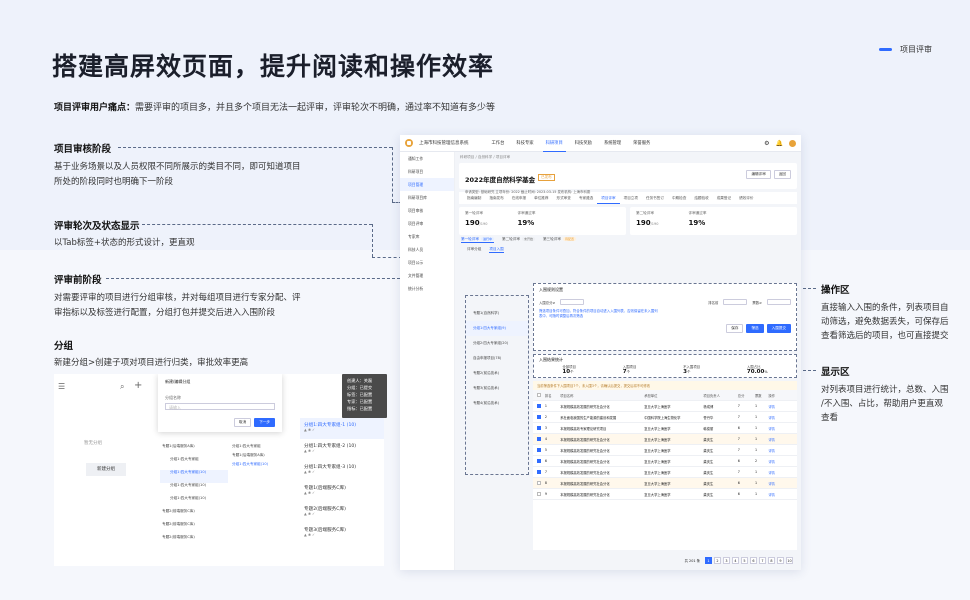 This screenshot has height=600, width=970. Describe the element at coordinates (726, 560) in the screenshot. I see `page-button: 3` at that location.